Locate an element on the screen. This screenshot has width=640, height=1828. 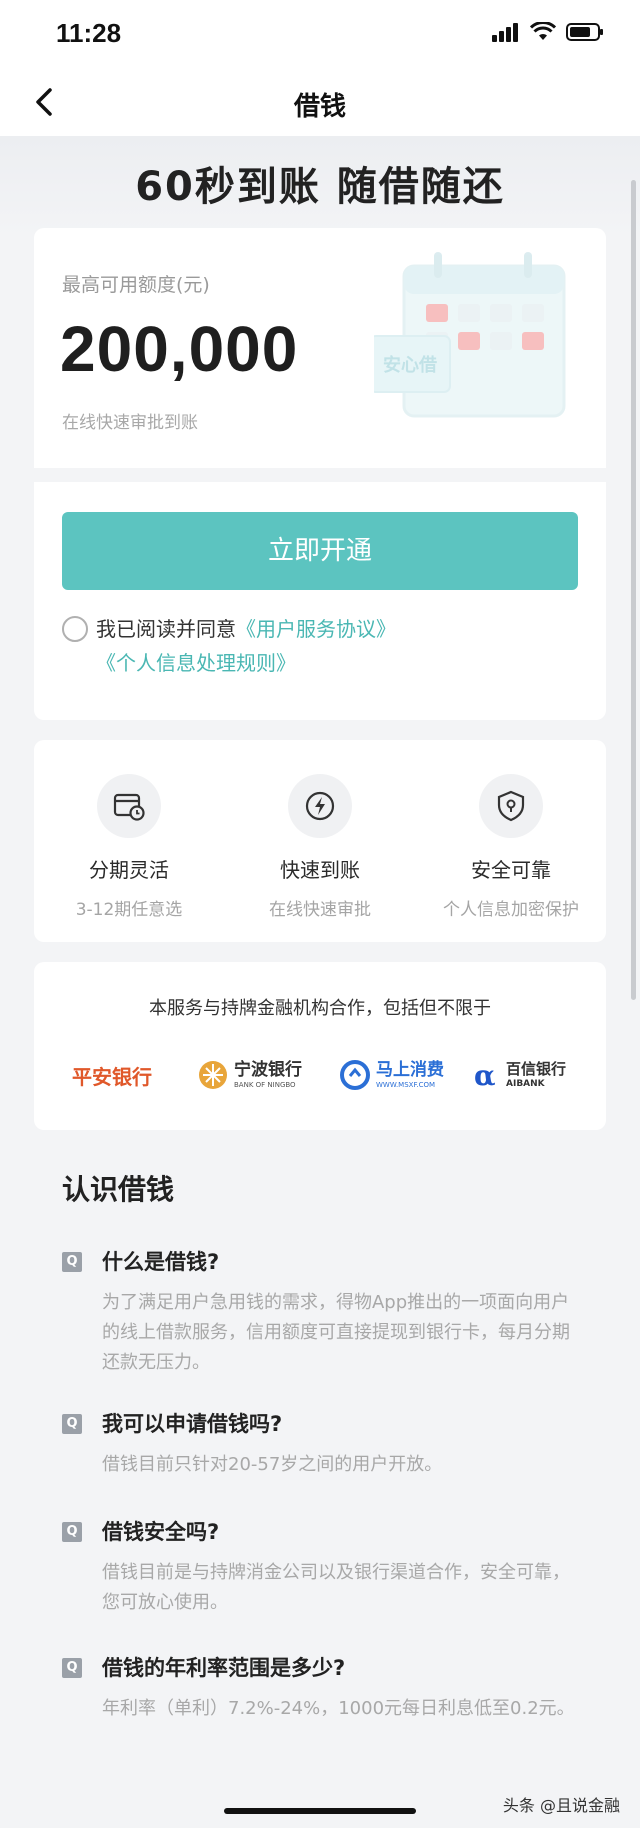
calendar-illustration: 安心借 is located at coordinates (470, 335).